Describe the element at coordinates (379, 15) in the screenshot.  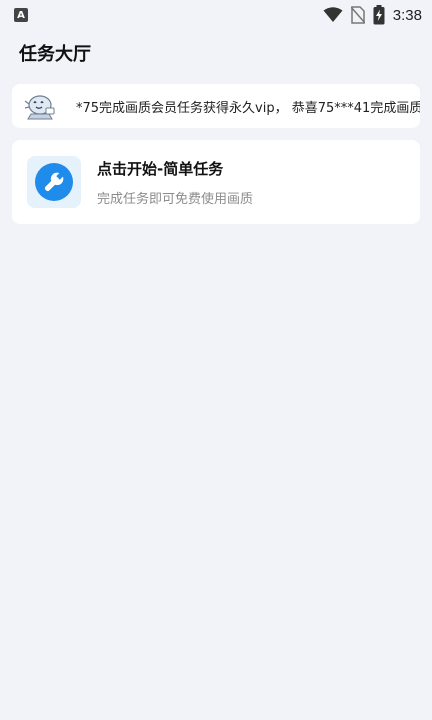
I see `battery-charging-icon` at that location.